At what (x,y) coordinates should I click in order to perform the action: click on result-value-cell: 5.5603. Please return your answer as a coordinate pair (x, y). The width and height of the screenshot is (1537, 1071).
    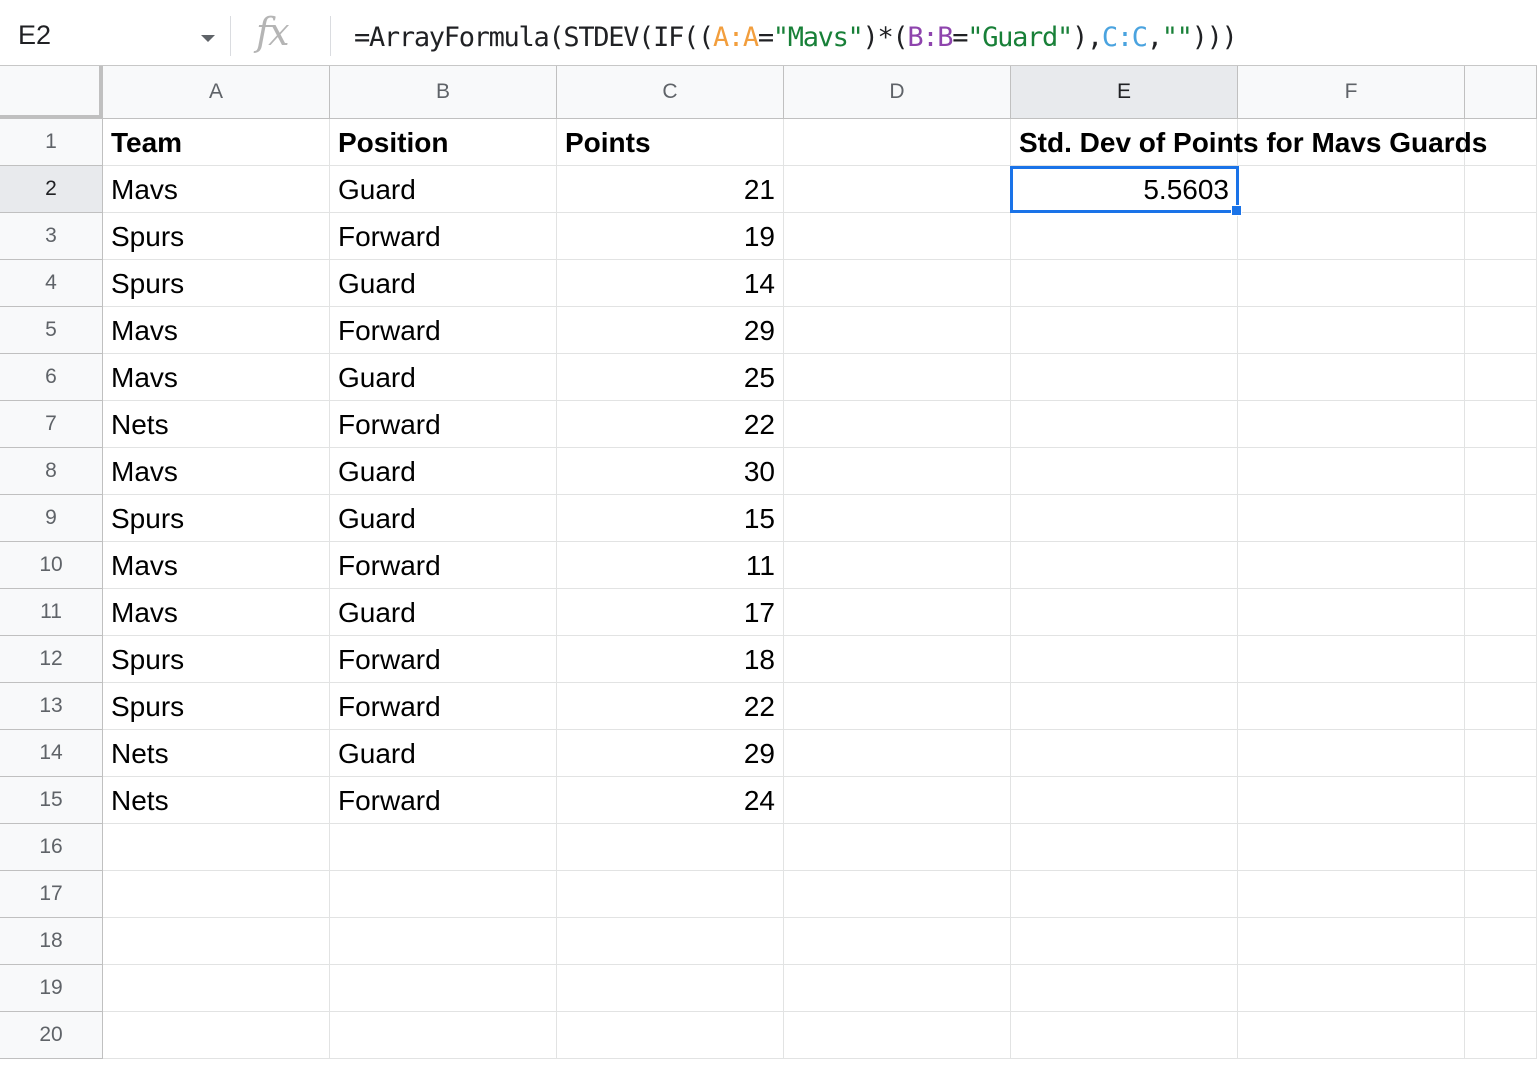
    Looking at the image, I should click on (1124, 189).